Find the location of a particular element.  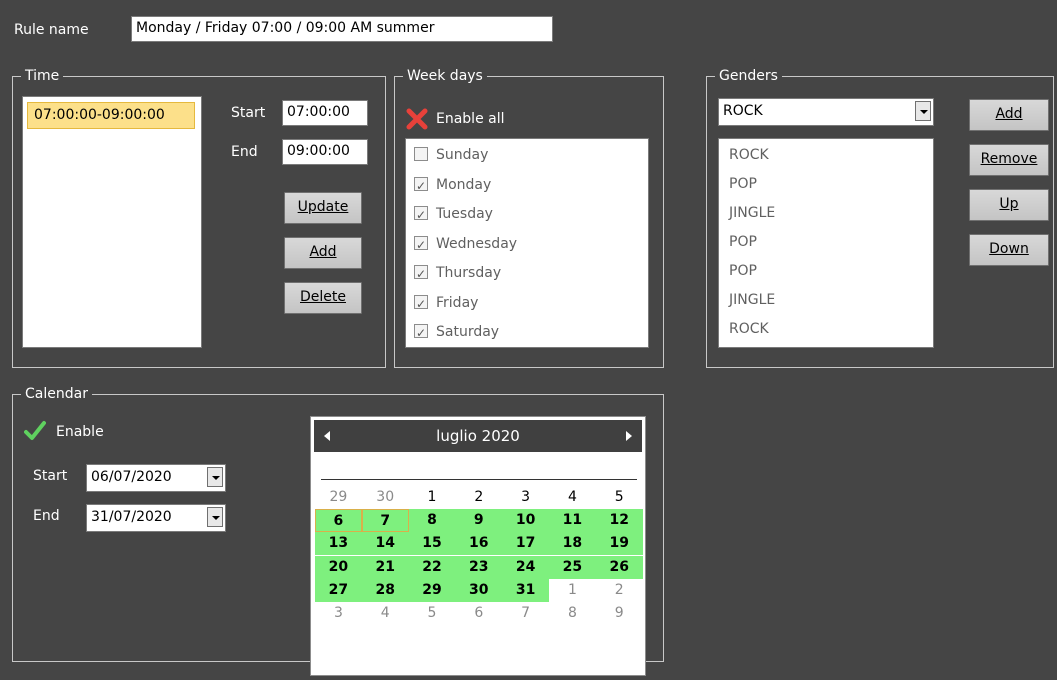

weekday-wednesday: Wednesday is located at coordinates (465, 244).